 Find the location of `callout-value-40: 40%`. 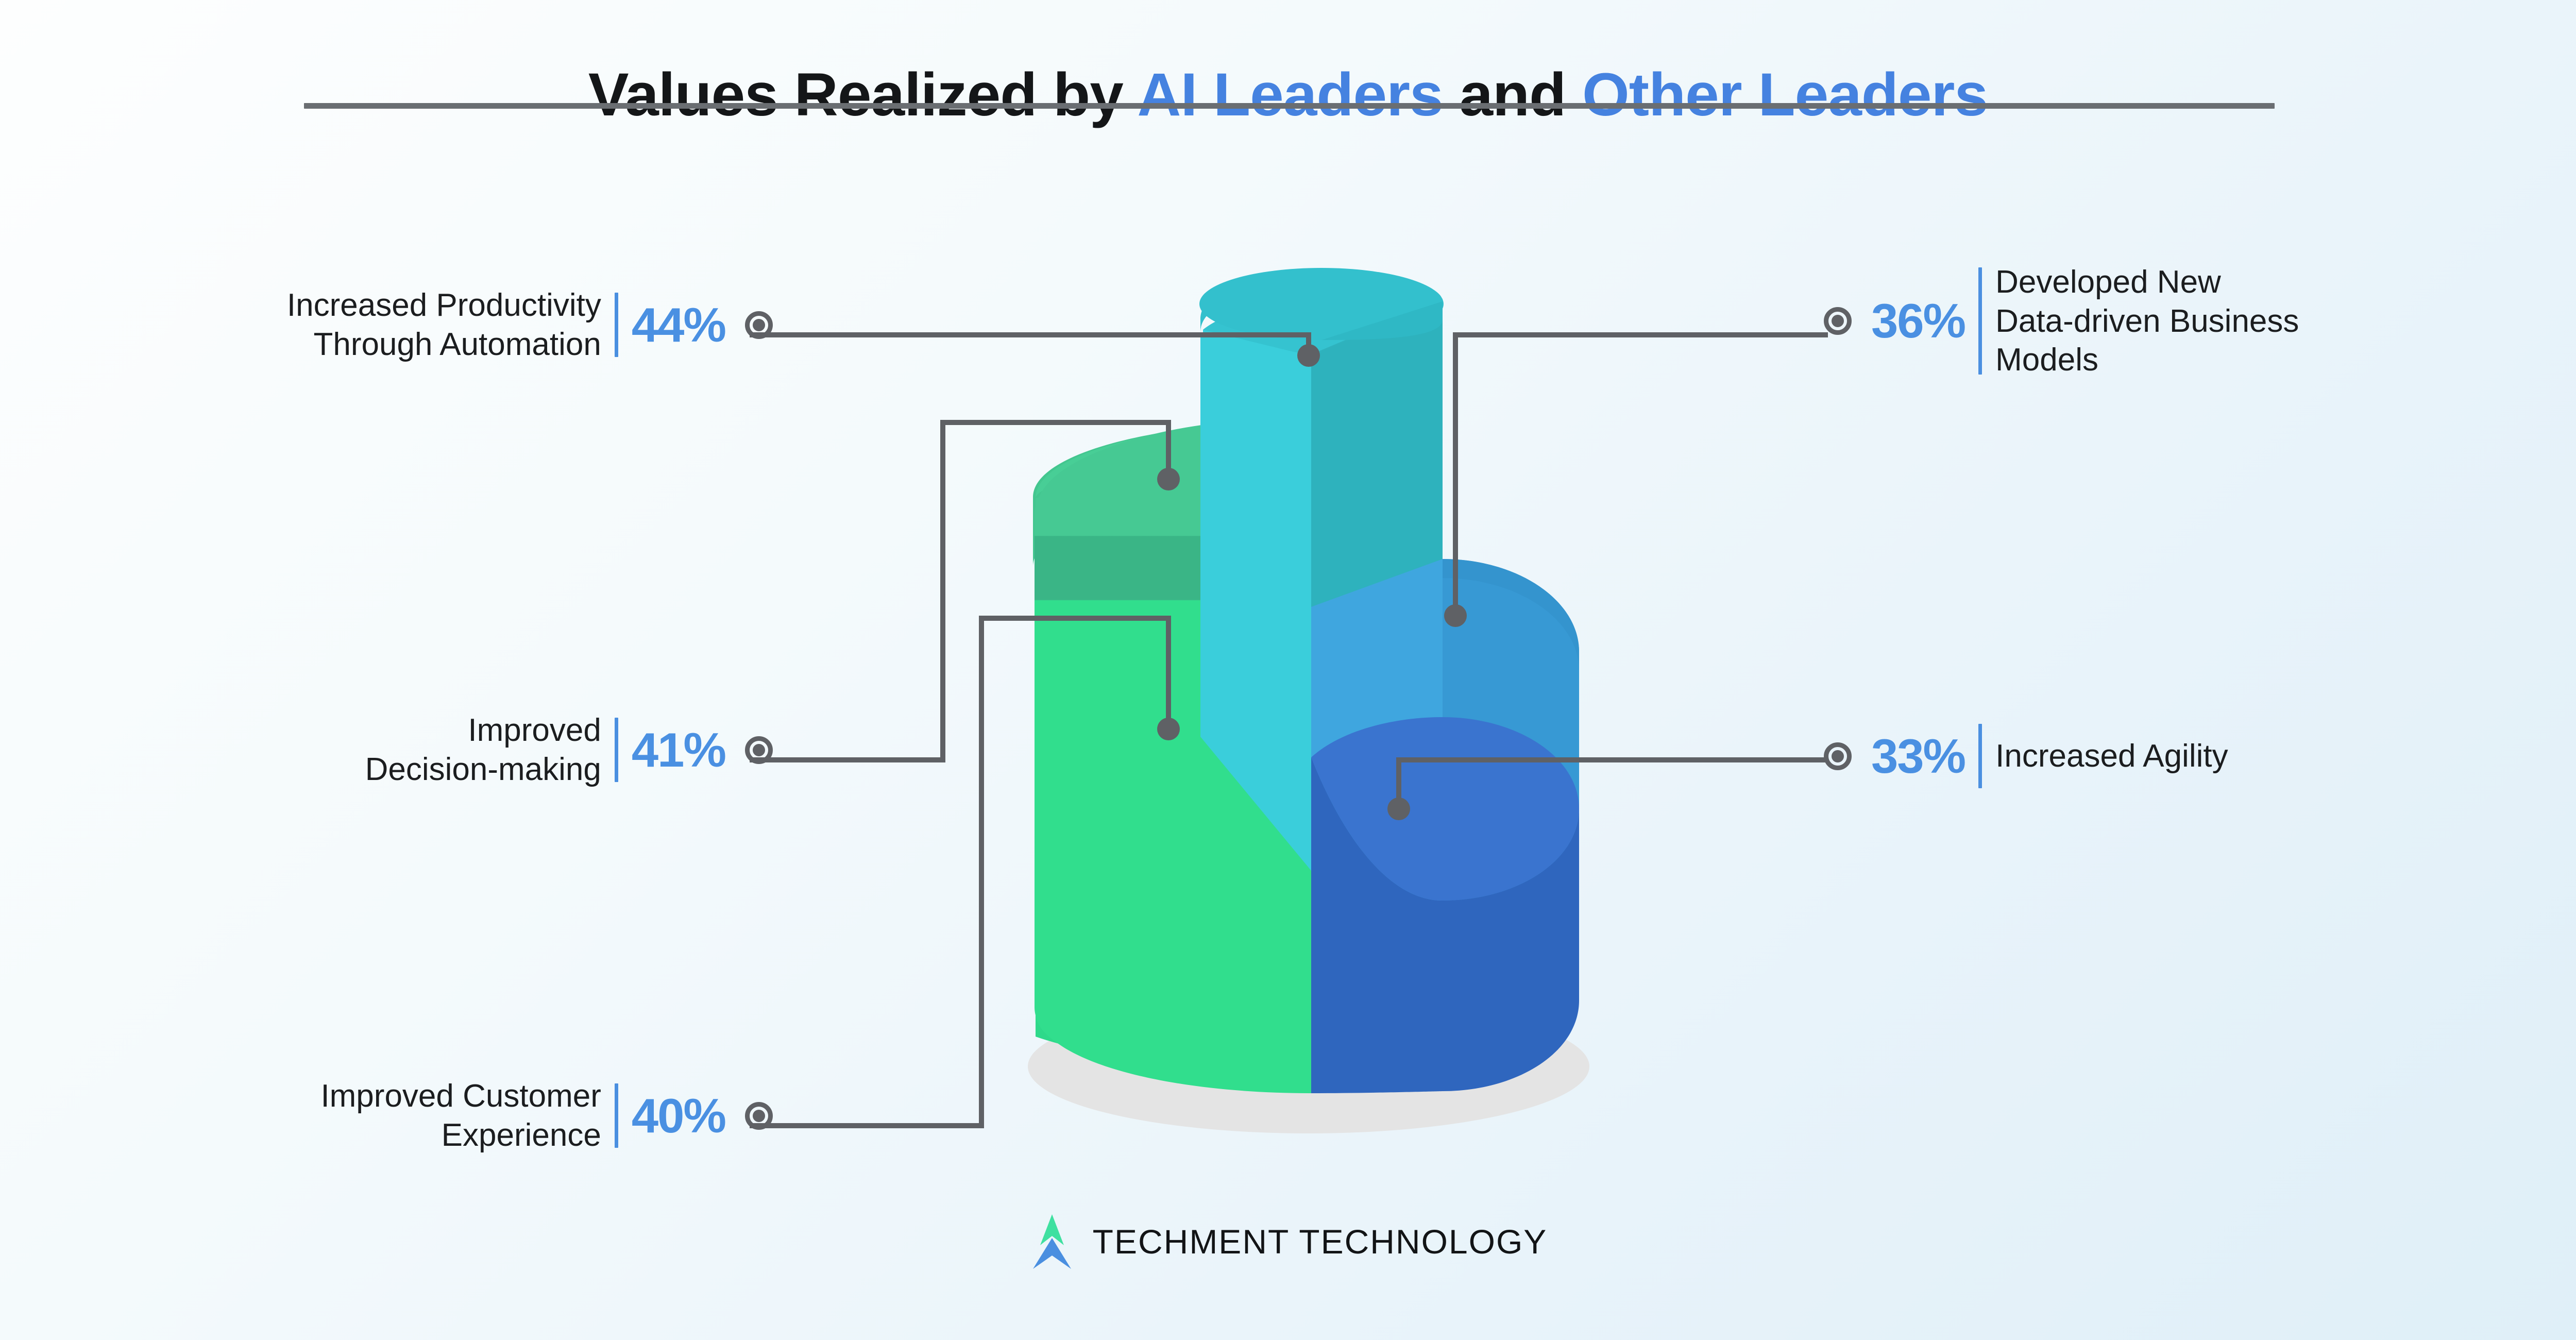

callout-value-40: 40% is located at coordinates (678, 1115).